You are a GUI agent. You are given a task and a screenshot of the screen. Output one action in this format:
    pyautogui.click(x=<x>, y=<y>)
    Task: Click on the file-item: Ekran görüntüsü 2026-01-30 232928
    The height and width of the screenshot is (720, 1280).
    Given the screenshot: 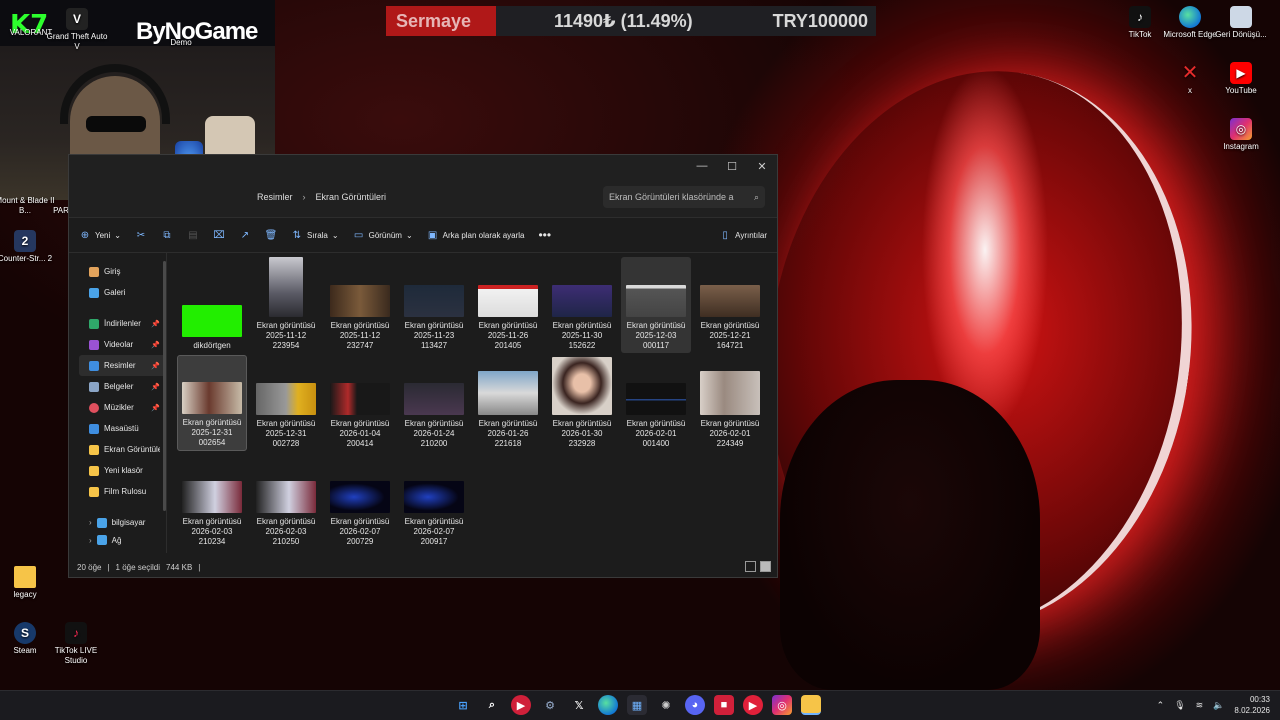 What is the action you would take?
    pyautogui.click(x=582, y=403)
    